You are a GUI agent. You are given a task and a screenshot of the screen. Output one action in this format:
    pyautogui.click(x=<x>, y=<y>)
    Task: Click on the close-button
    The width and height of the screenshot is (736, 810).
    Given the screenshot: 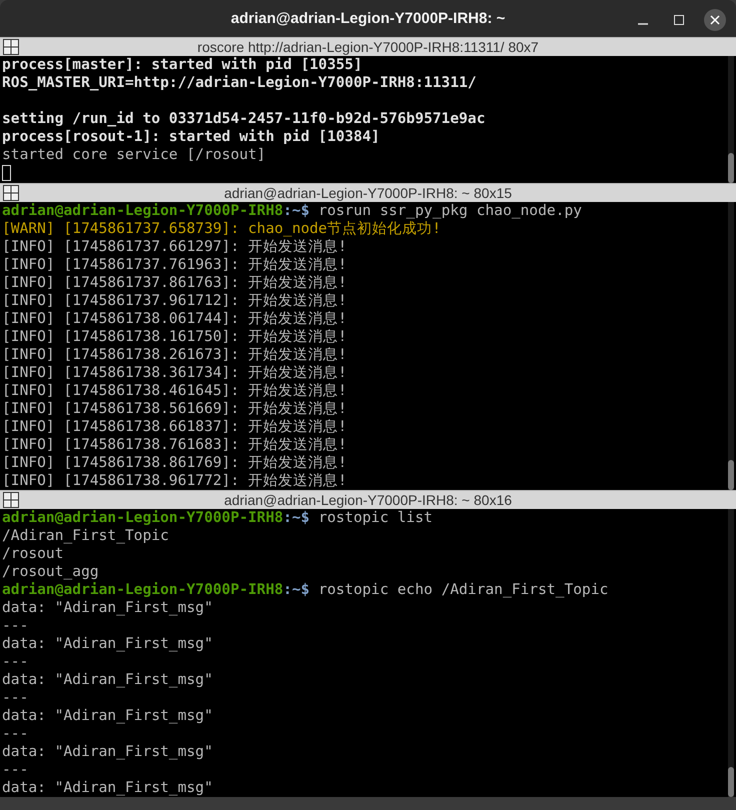 What is the action you would take?
    pyautogui.click(x=715, y=20)
    